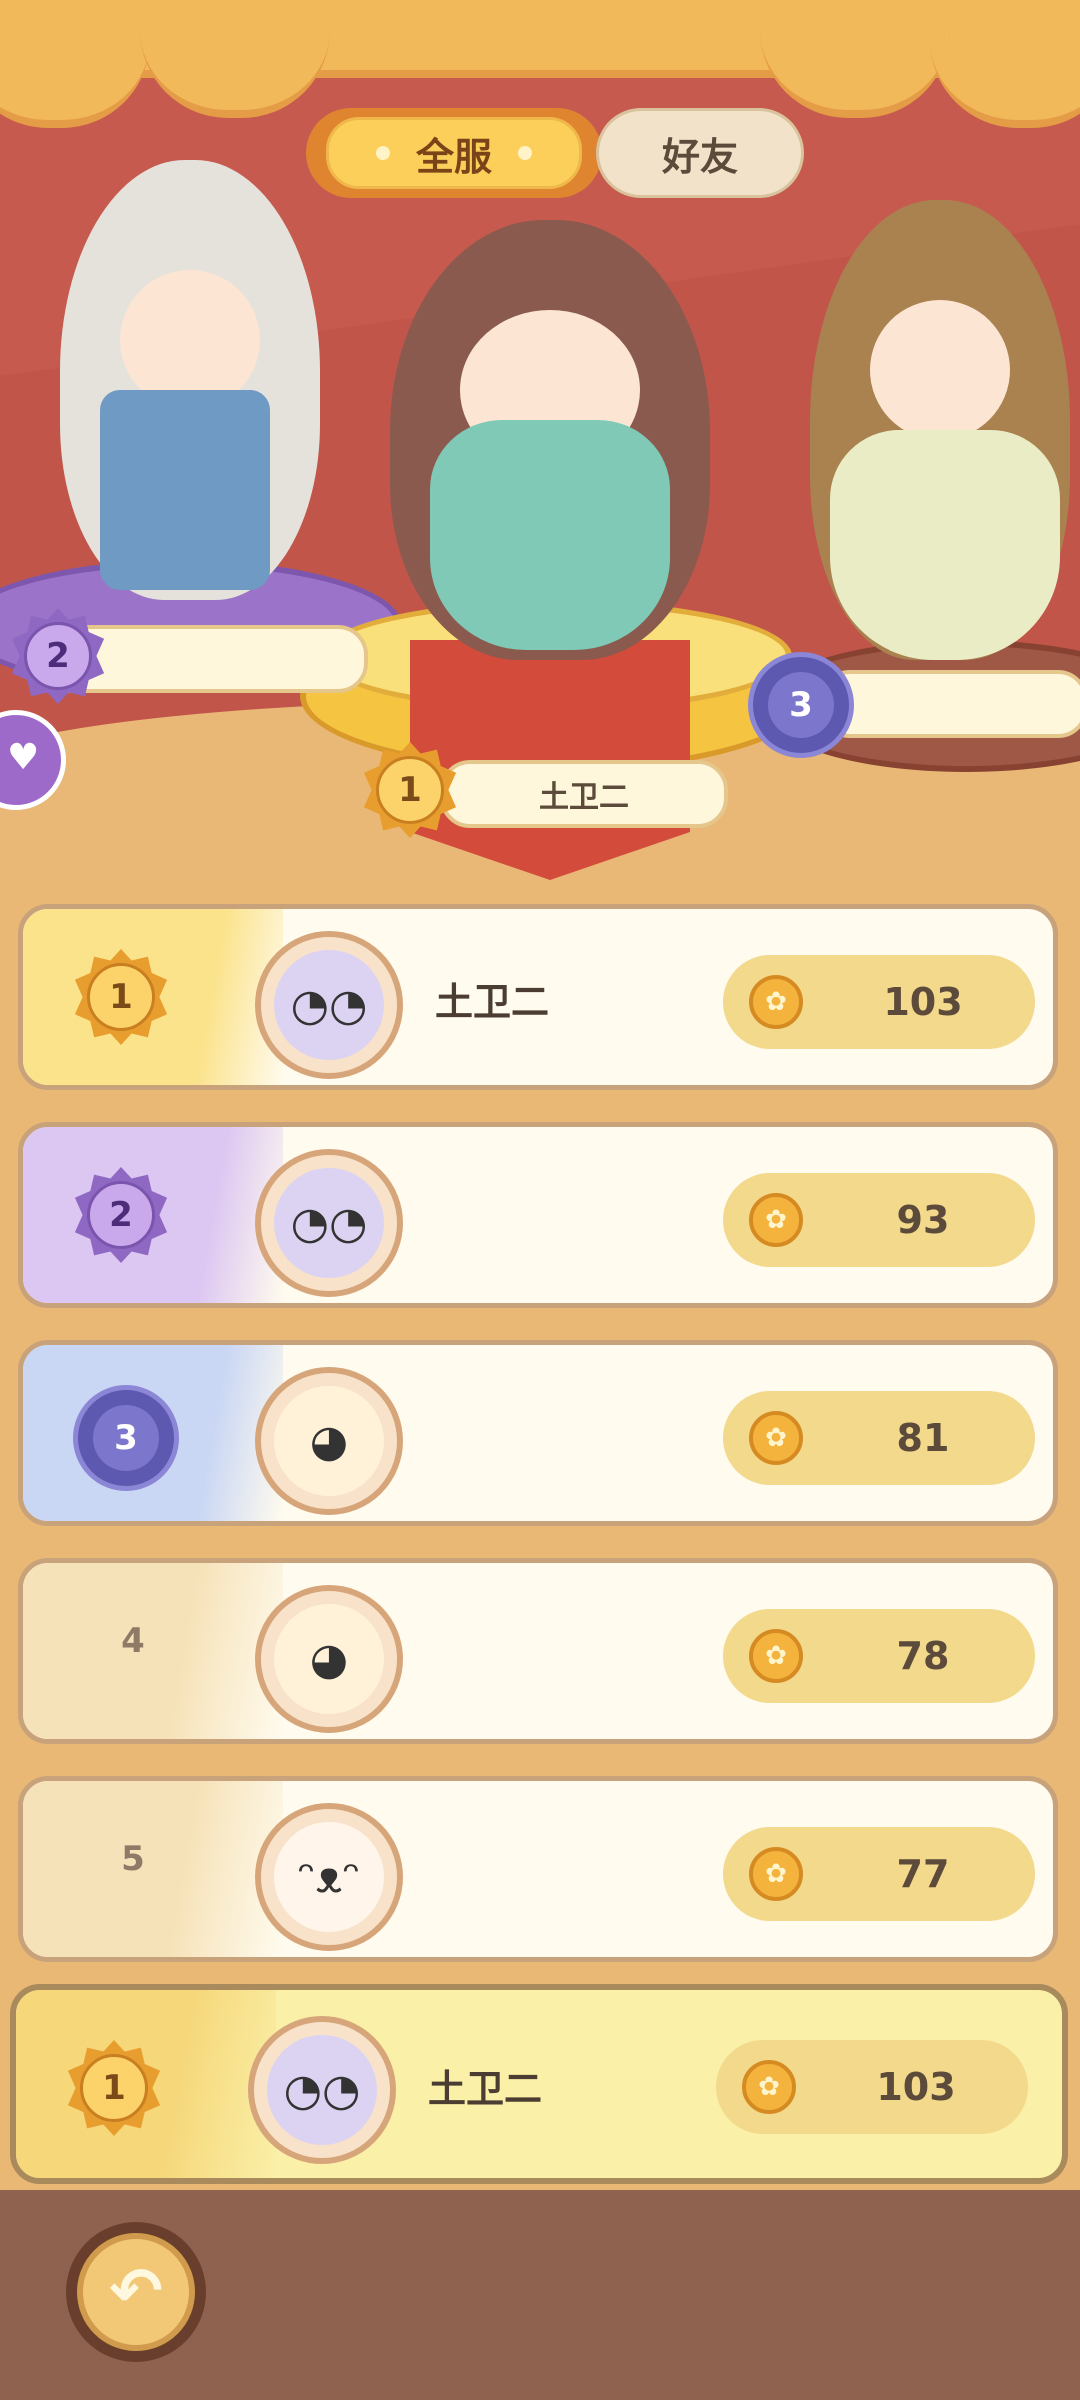  Describe the element at coordinates (879, 1656) in the screenshot. I see `score-pill: ✿ 78` at that location.